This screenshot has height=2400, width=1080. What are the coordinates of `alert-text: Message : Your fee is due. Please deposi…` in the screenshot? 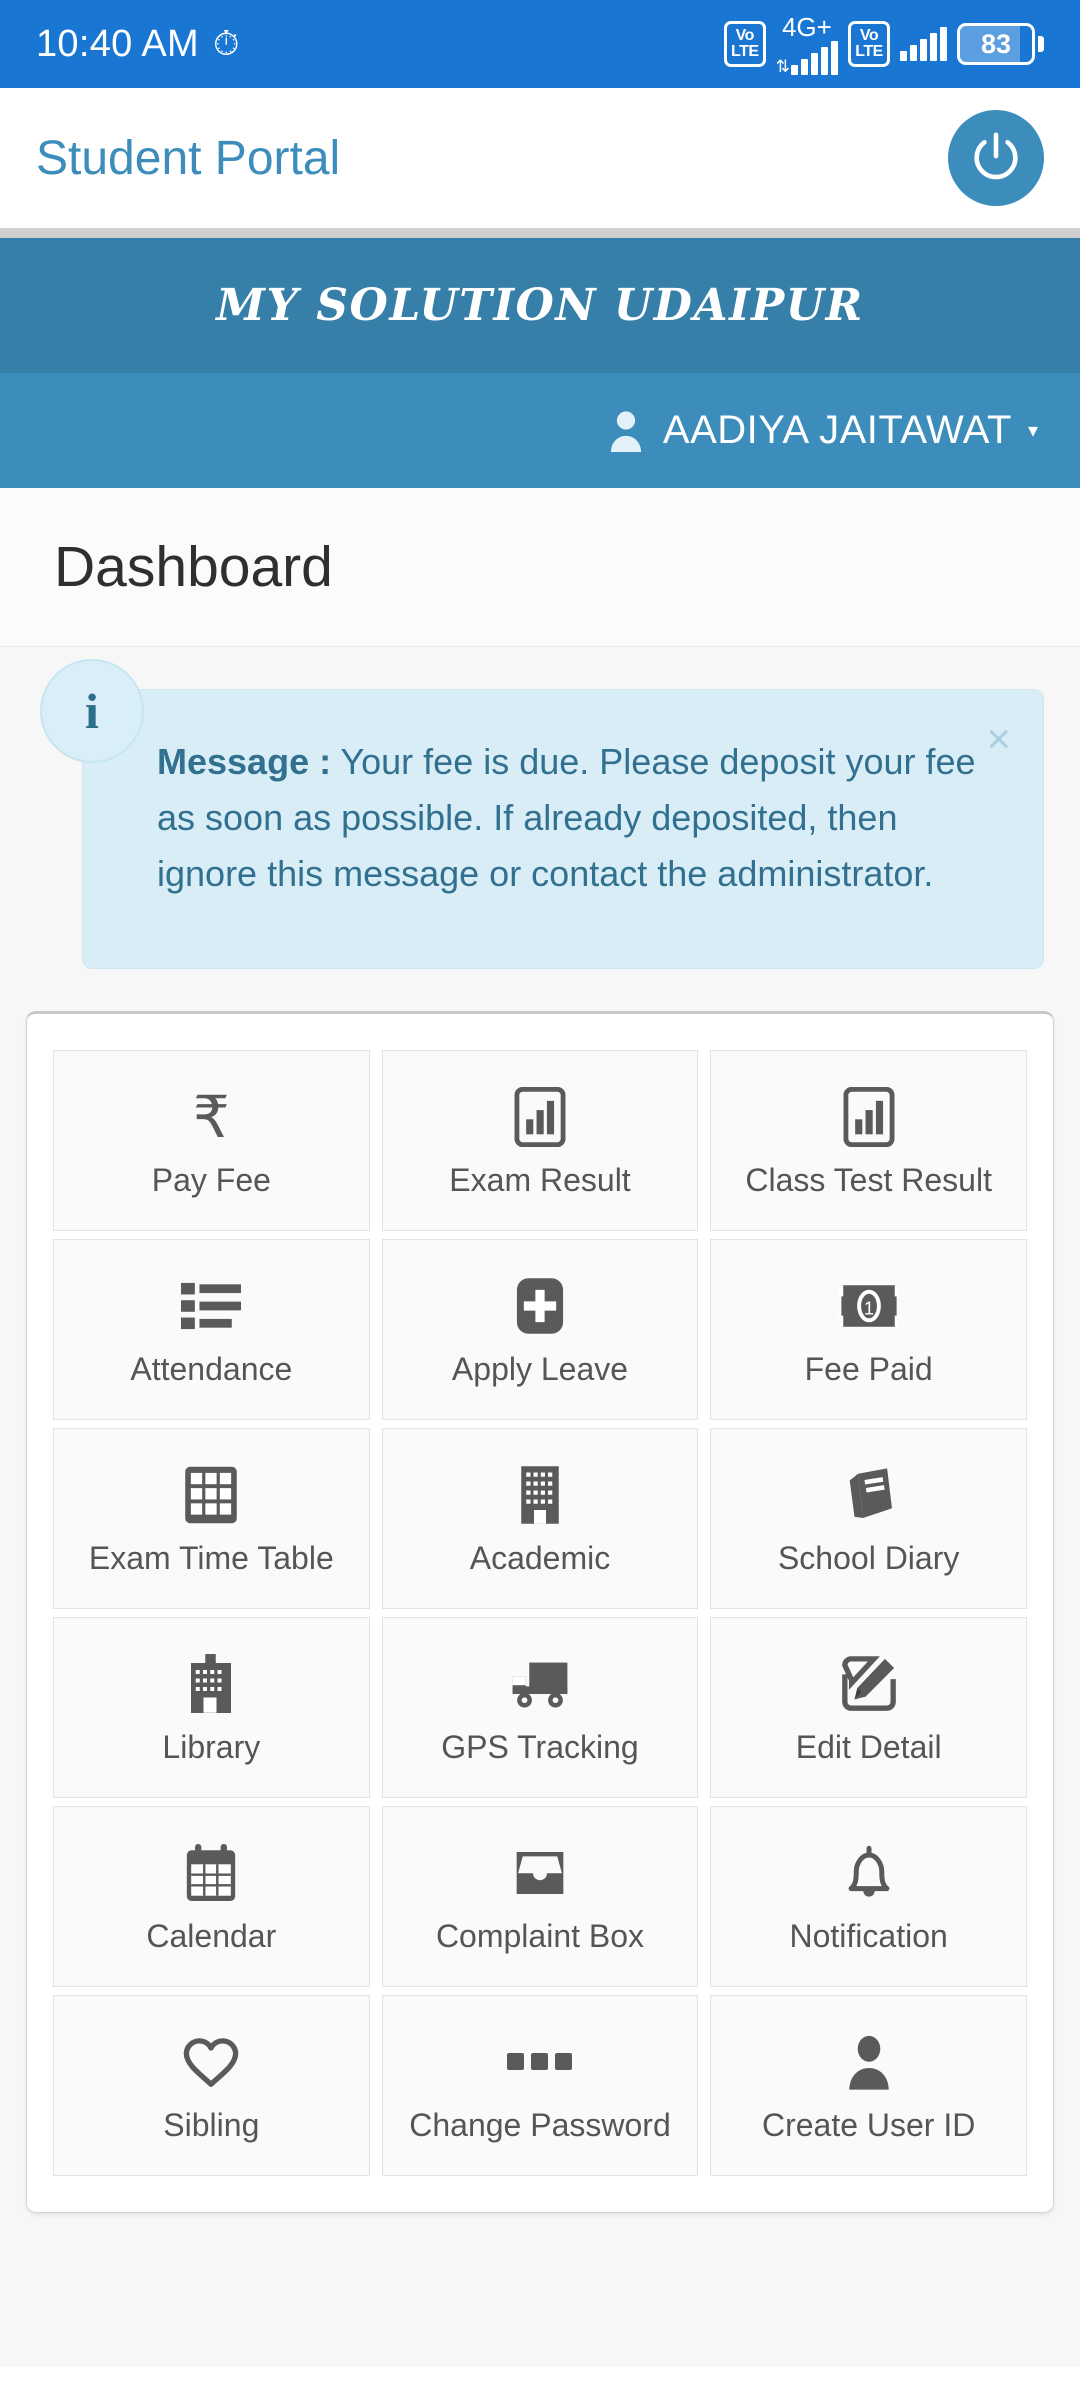 It's located at (580, 817).